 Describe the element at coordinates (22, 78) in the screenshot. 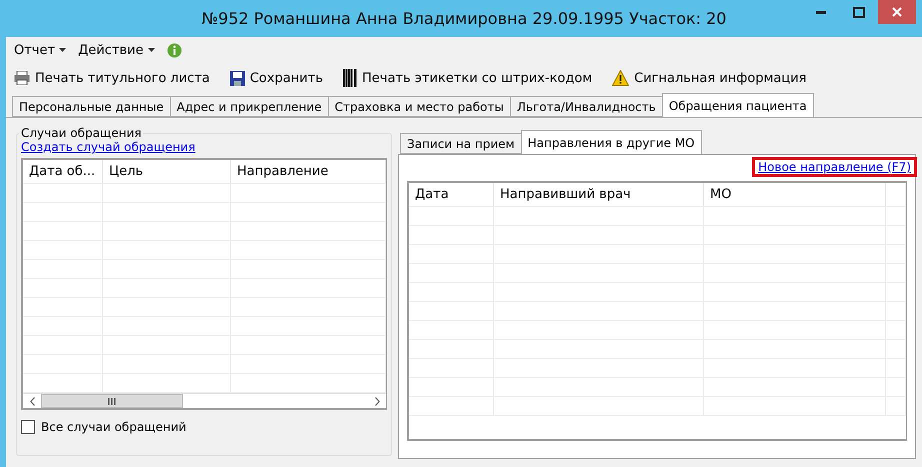

I see `printer-icon` at that location.